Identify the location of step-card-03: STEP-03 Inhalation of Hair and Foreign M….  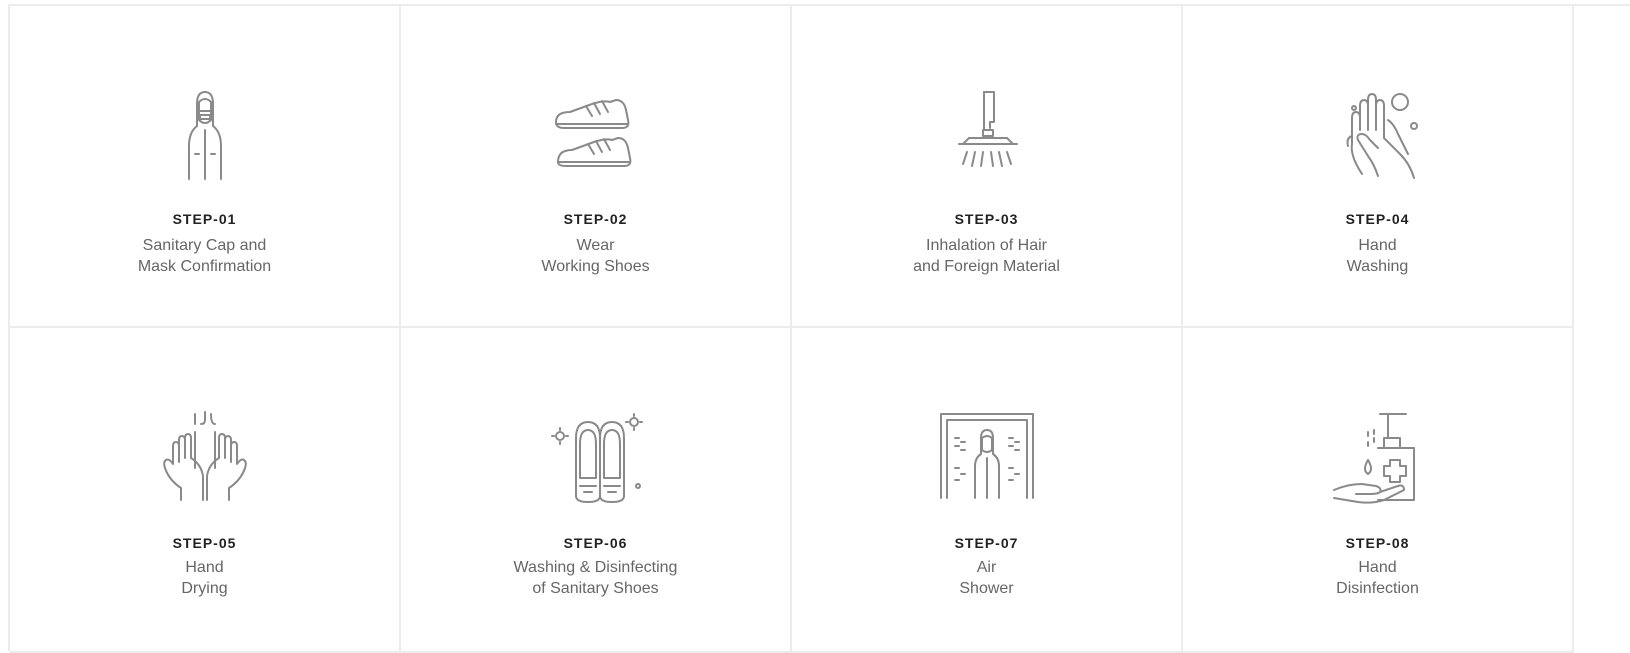
(987, 167).